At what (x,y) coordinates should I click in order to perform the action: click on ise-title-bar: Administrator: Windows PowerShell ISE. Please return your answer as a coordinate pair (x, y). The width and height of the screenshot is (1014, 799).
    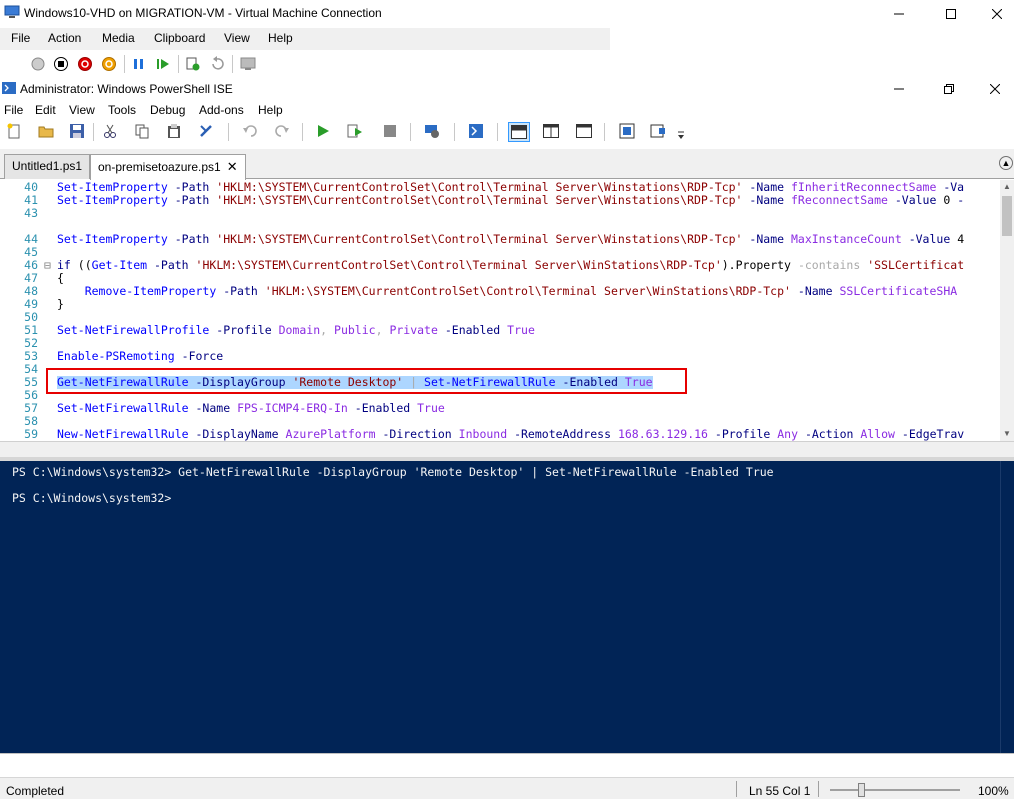
    Looking at the image, I should click on (507, 89).